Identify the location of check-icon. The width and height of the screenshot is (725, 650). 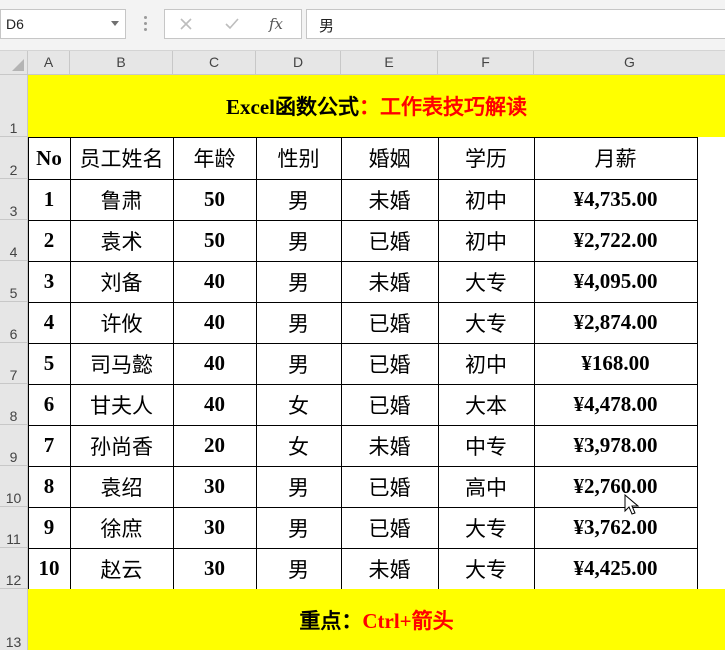
(232, 24).